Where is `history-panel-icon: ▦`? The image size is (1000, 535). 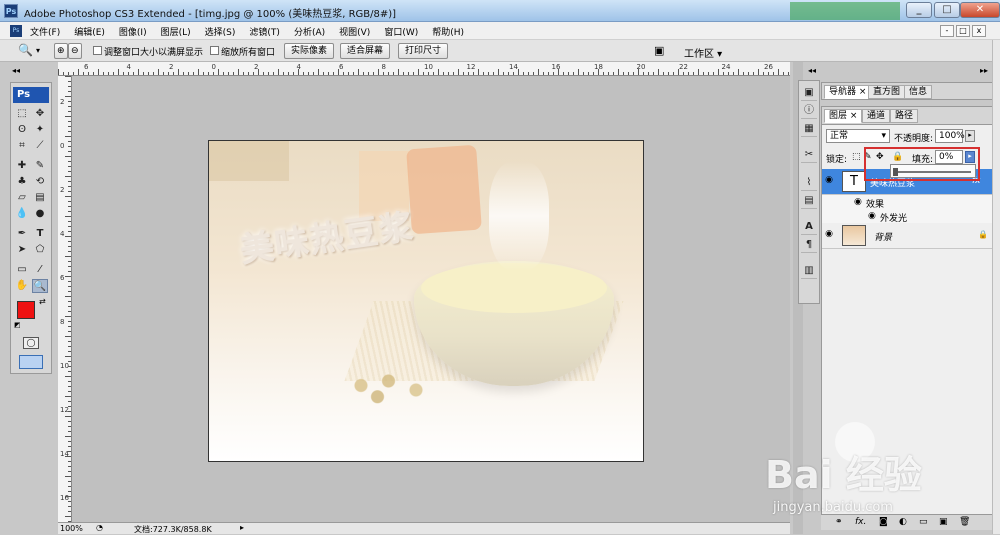 history-panel-icon: ▦ is located at coordinates (809, 129).